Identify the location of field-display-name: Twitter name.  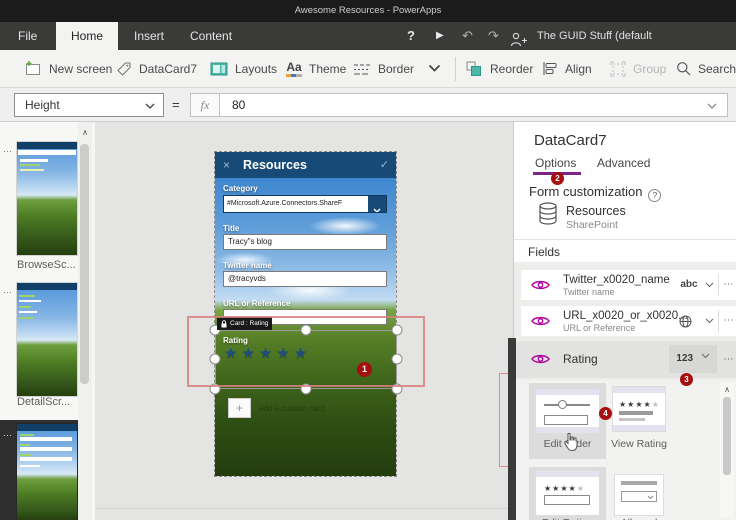
(589, 292).